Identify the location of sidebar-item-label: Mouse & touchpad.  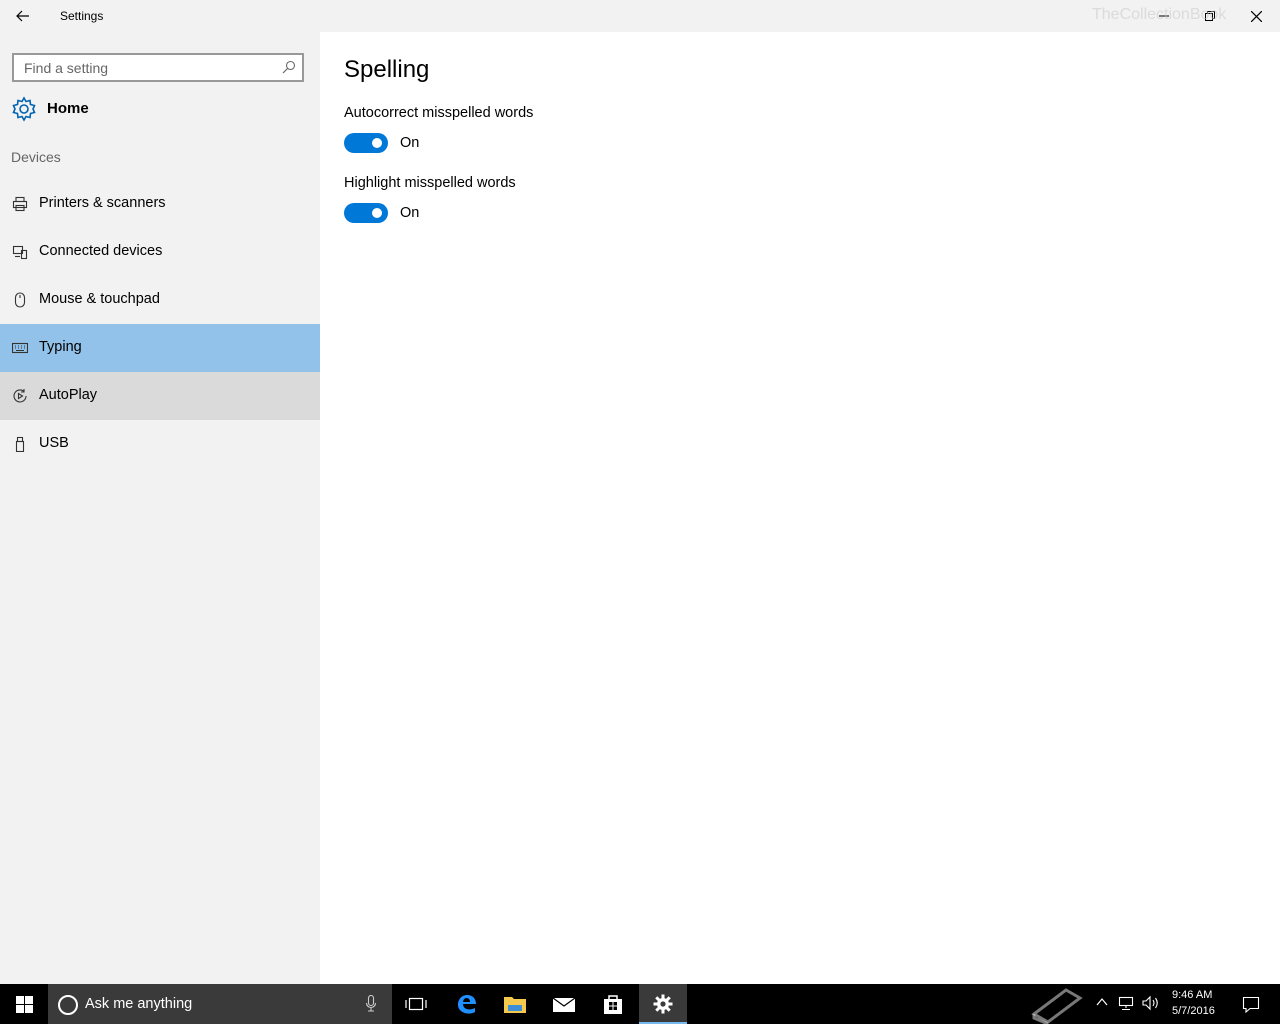
(99, 299).